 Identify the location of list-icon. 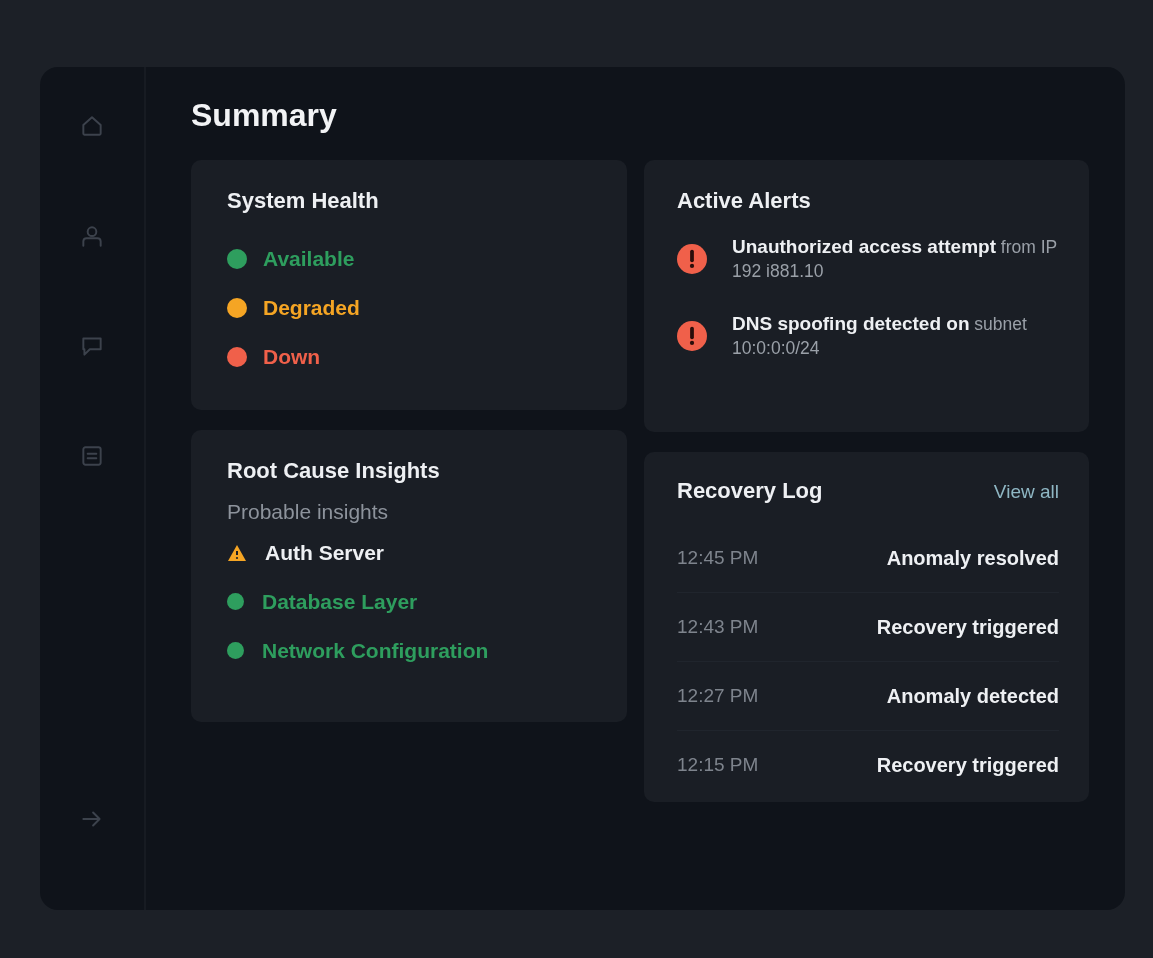
(92, 456).